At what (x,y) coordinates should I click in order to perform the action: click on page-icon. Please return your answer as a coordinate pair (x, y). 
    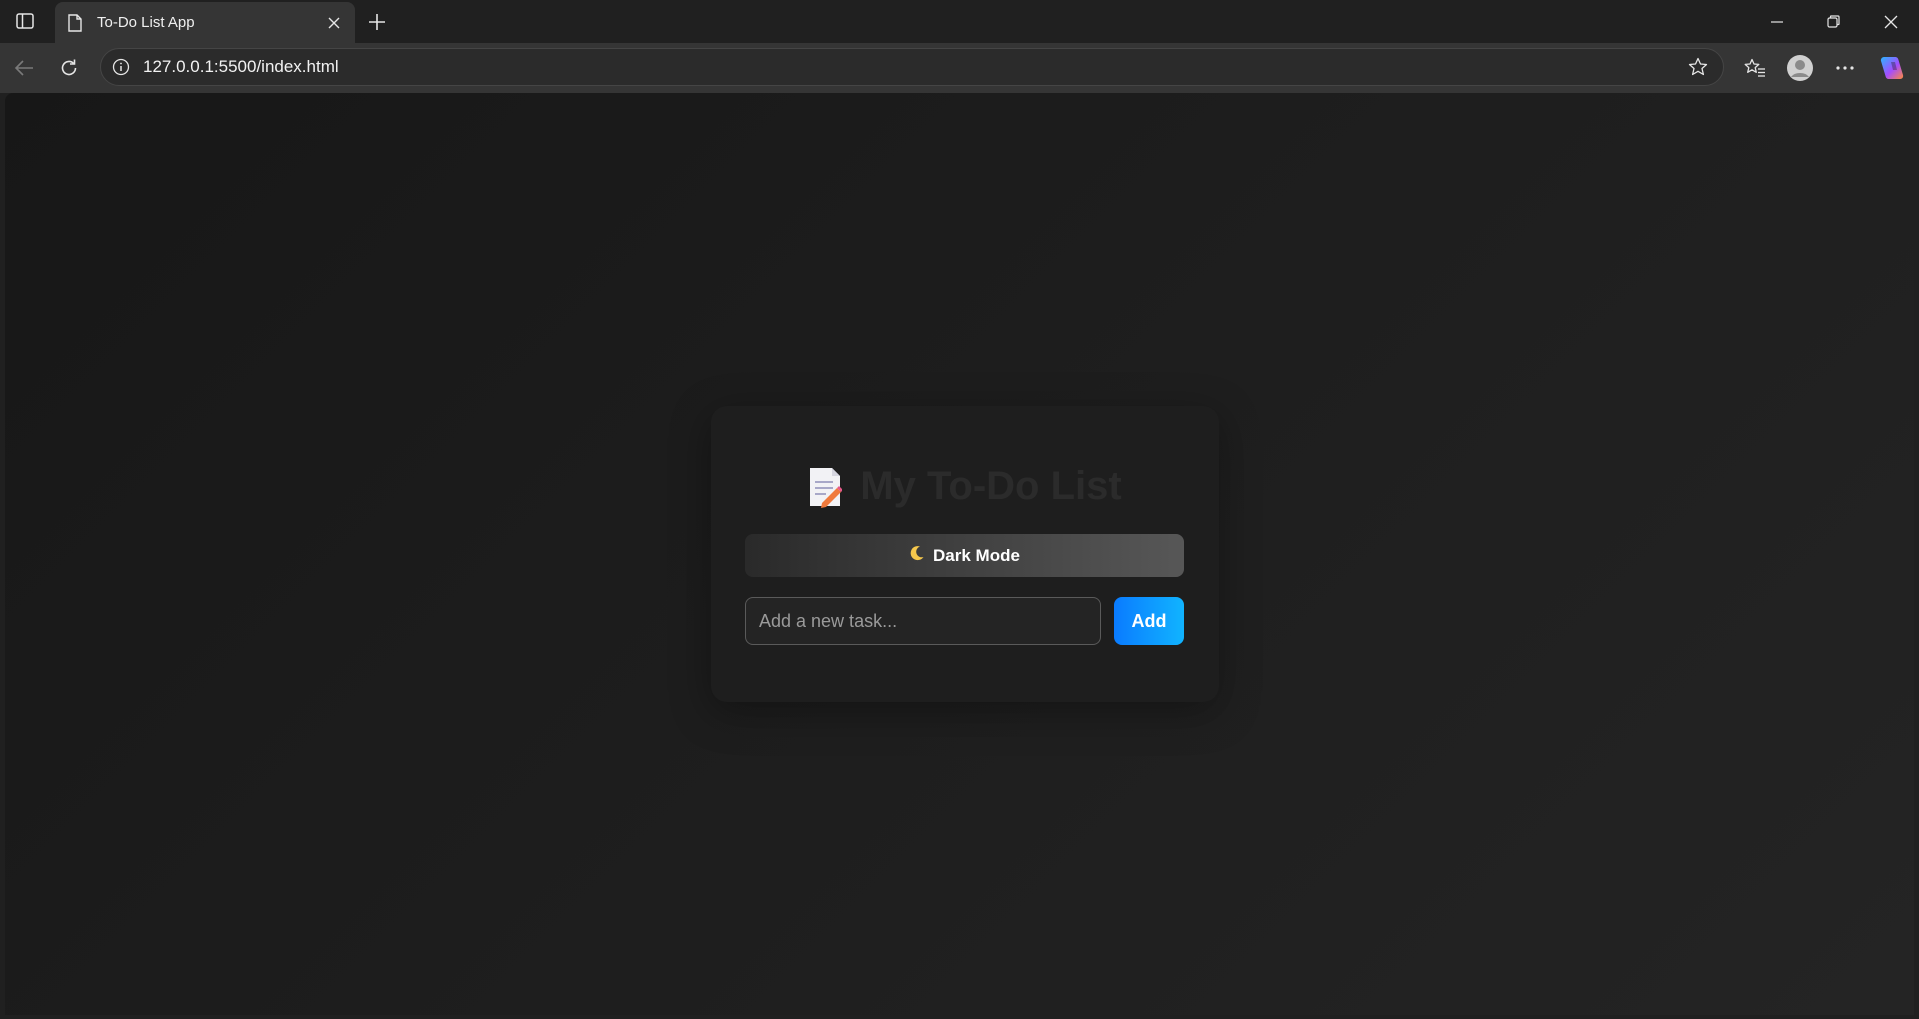
    Looking at the image, I should click on (75, 23).